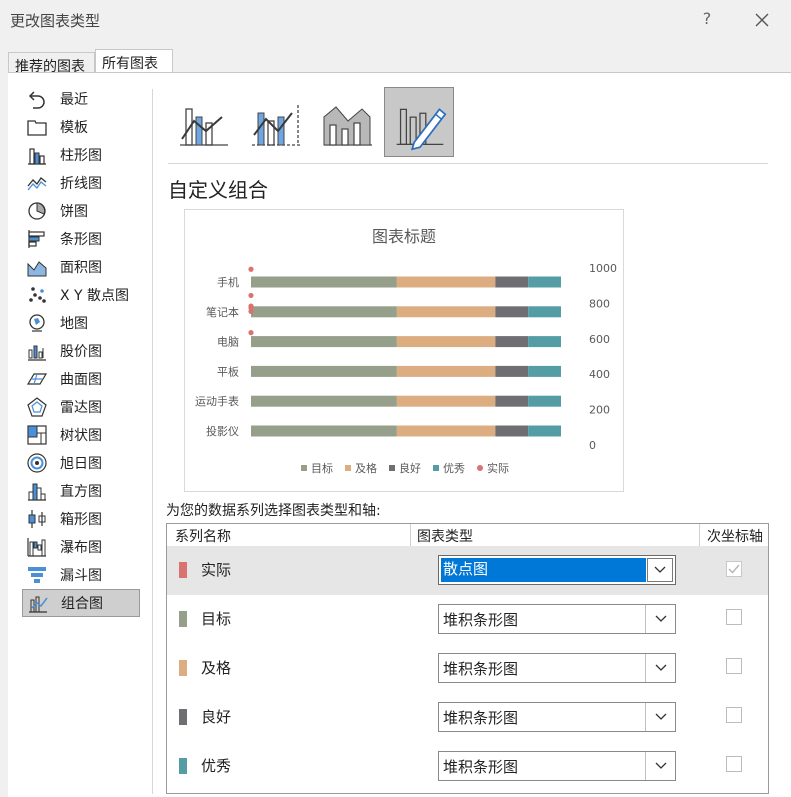  Describe the element at coordinates (762, 20) in the screenshot. I see `close-button` at that location.